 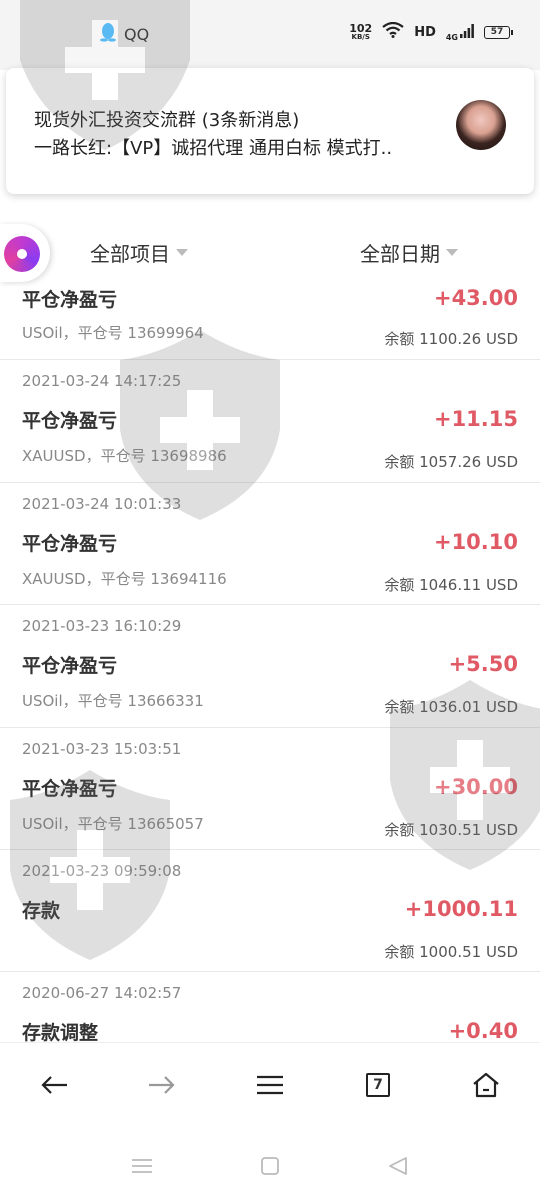 What do you see at coordinates (451, 339) in the screenshot?
I see `record-balance: 余额 1100.26 USD` at bounding box center [451, 339].